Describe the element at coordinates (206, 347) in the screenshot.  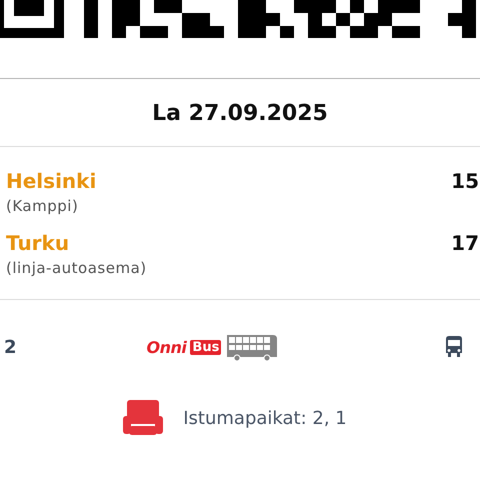
I see `logo-badge: Bus` at that location.